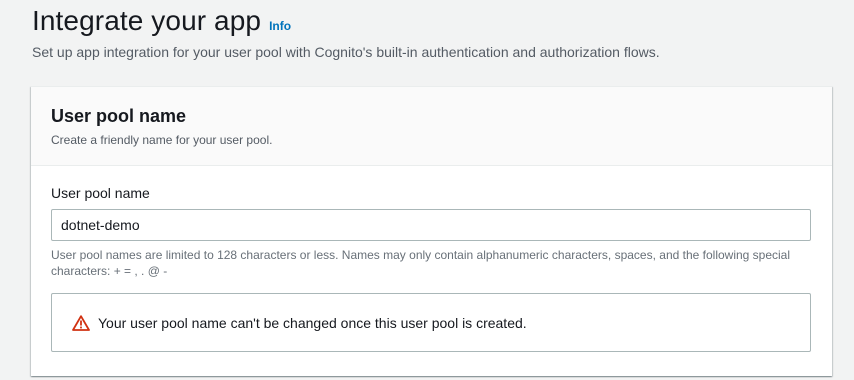  What do you see at coordinates (100, 193) in the screenshot?
I see `user-pool-name-label: User pool name` at bounding box center [100, 193].